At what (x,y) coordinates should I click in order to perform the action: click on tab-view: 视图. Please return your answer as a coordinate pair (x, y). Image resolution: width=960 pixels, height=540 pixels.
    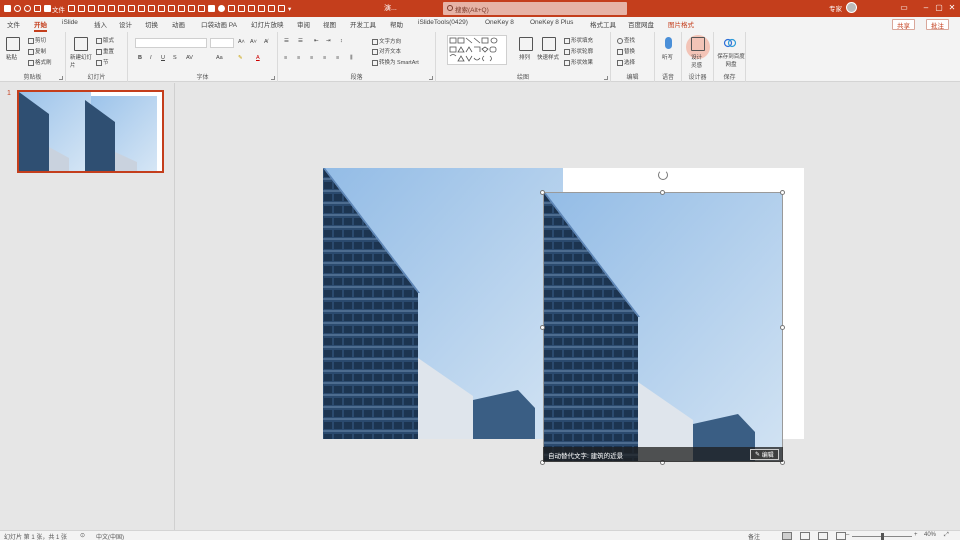
    Looking at the image, I should click on (329, 24).